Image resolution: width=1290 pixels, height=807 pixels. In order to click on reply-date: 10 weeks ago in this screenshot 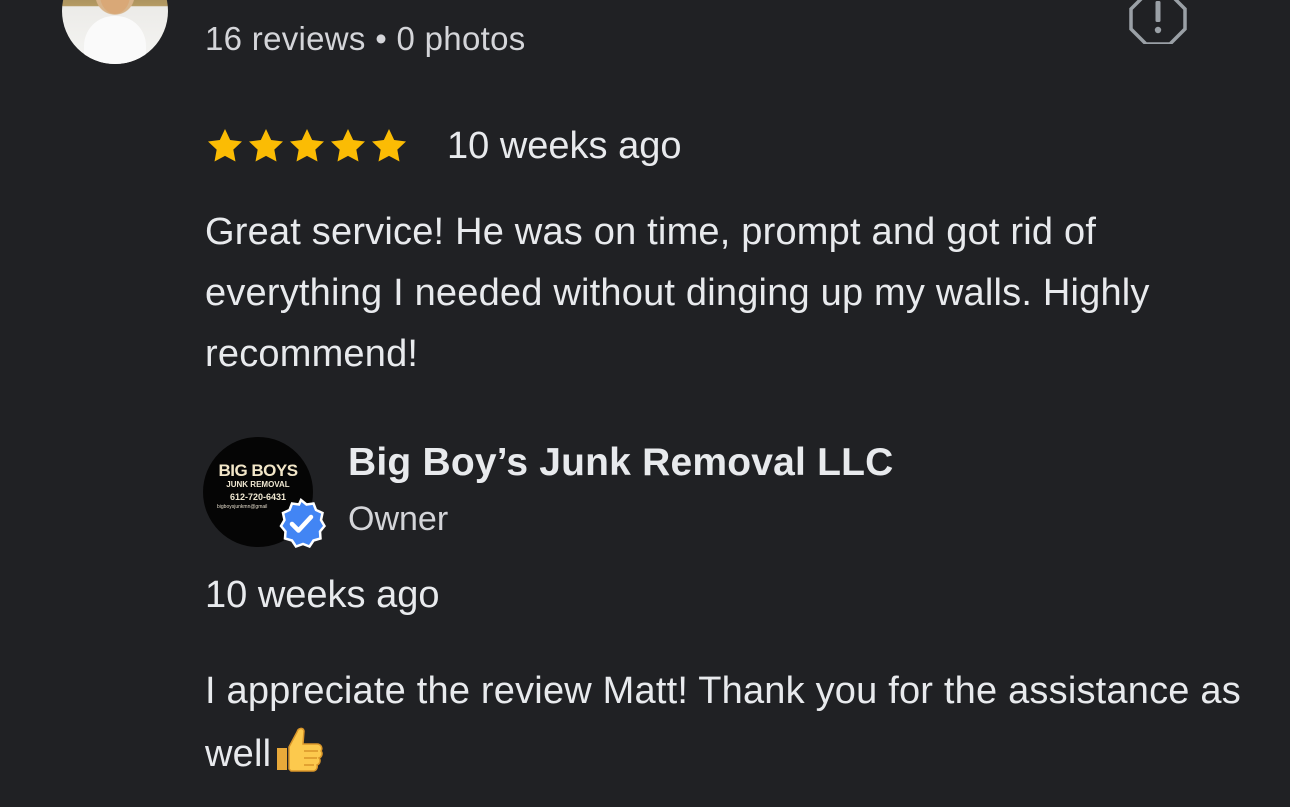, I will do `click(322, 595)`.